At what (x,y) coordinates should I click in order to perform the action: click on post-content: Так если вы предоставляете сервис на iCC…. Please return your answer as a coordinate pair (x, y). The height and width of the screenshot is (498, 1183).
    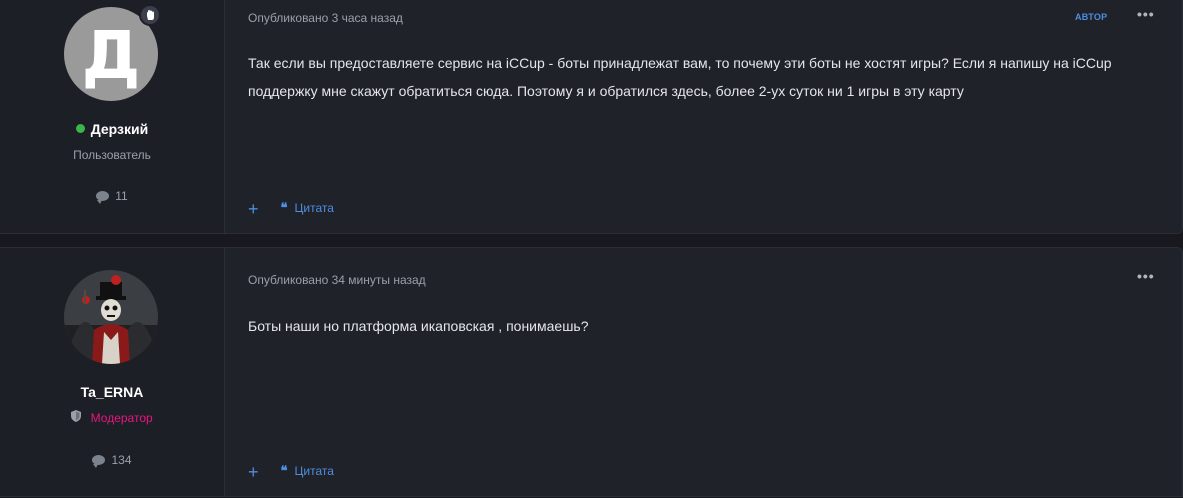
    Looking at the image, I should click on (680, 77).